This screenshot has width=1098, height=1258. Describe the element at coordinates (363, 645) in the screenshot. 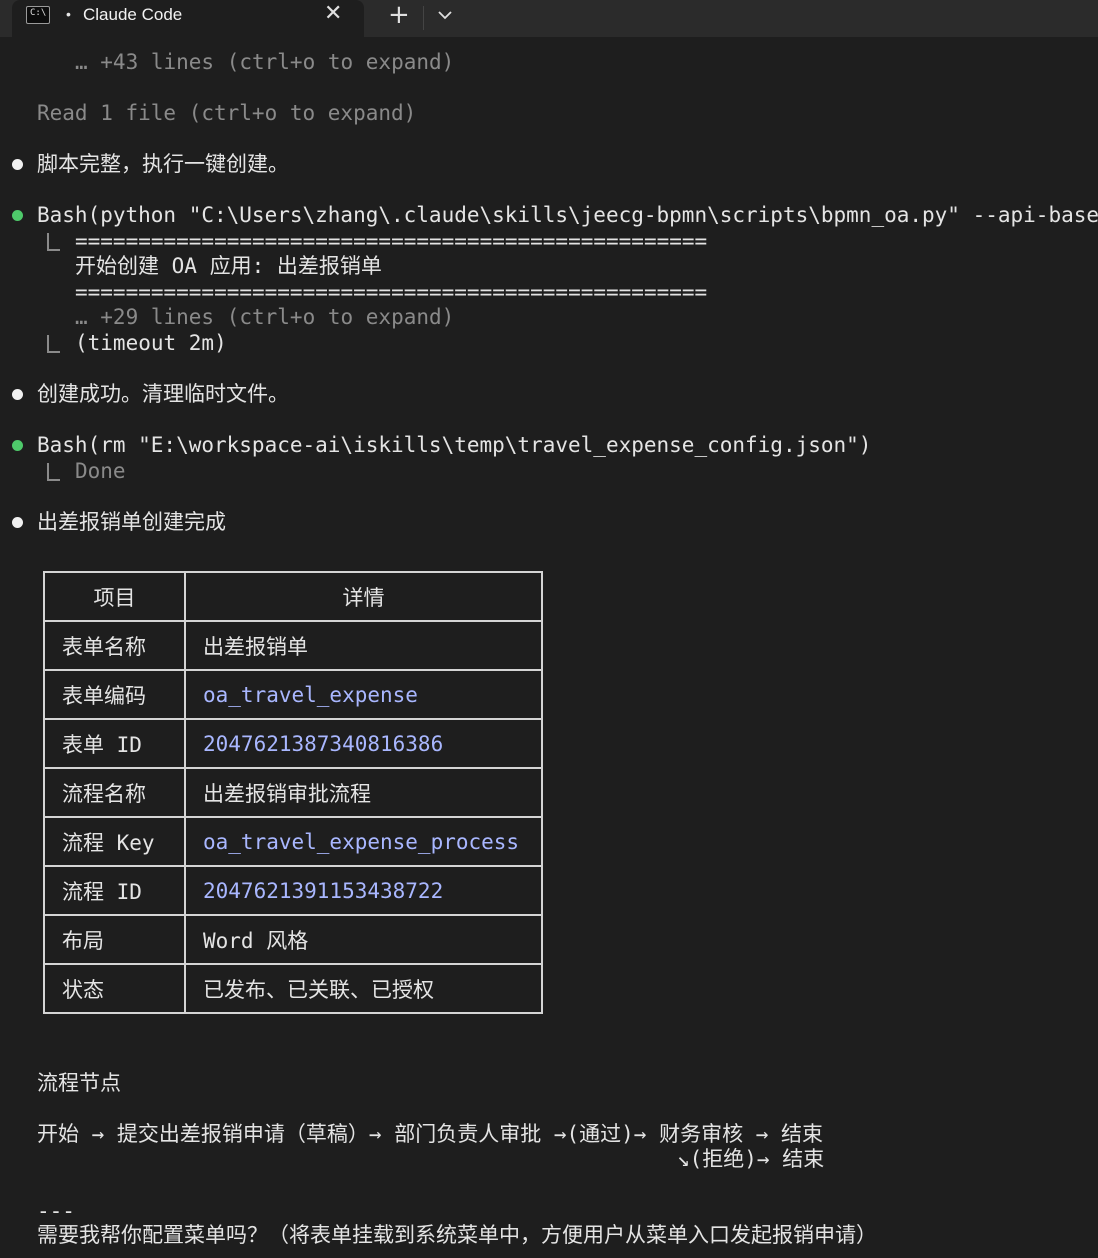

I see `table-cell-value: 出差报销单` at that location.